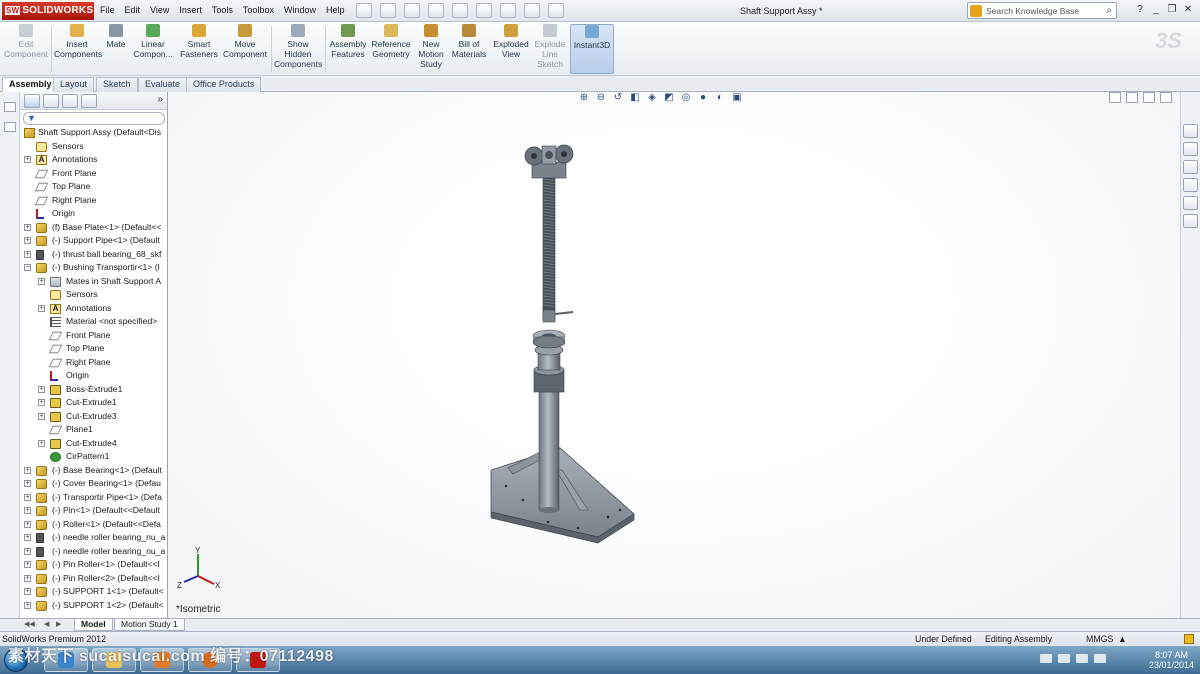 This screenshot has height=674, width=1200. What do you see at coordinates (298, 46) in the screenshot?
I see `show-hidden-components-button: Show Hidden Components` at bounding box center [298, 46].